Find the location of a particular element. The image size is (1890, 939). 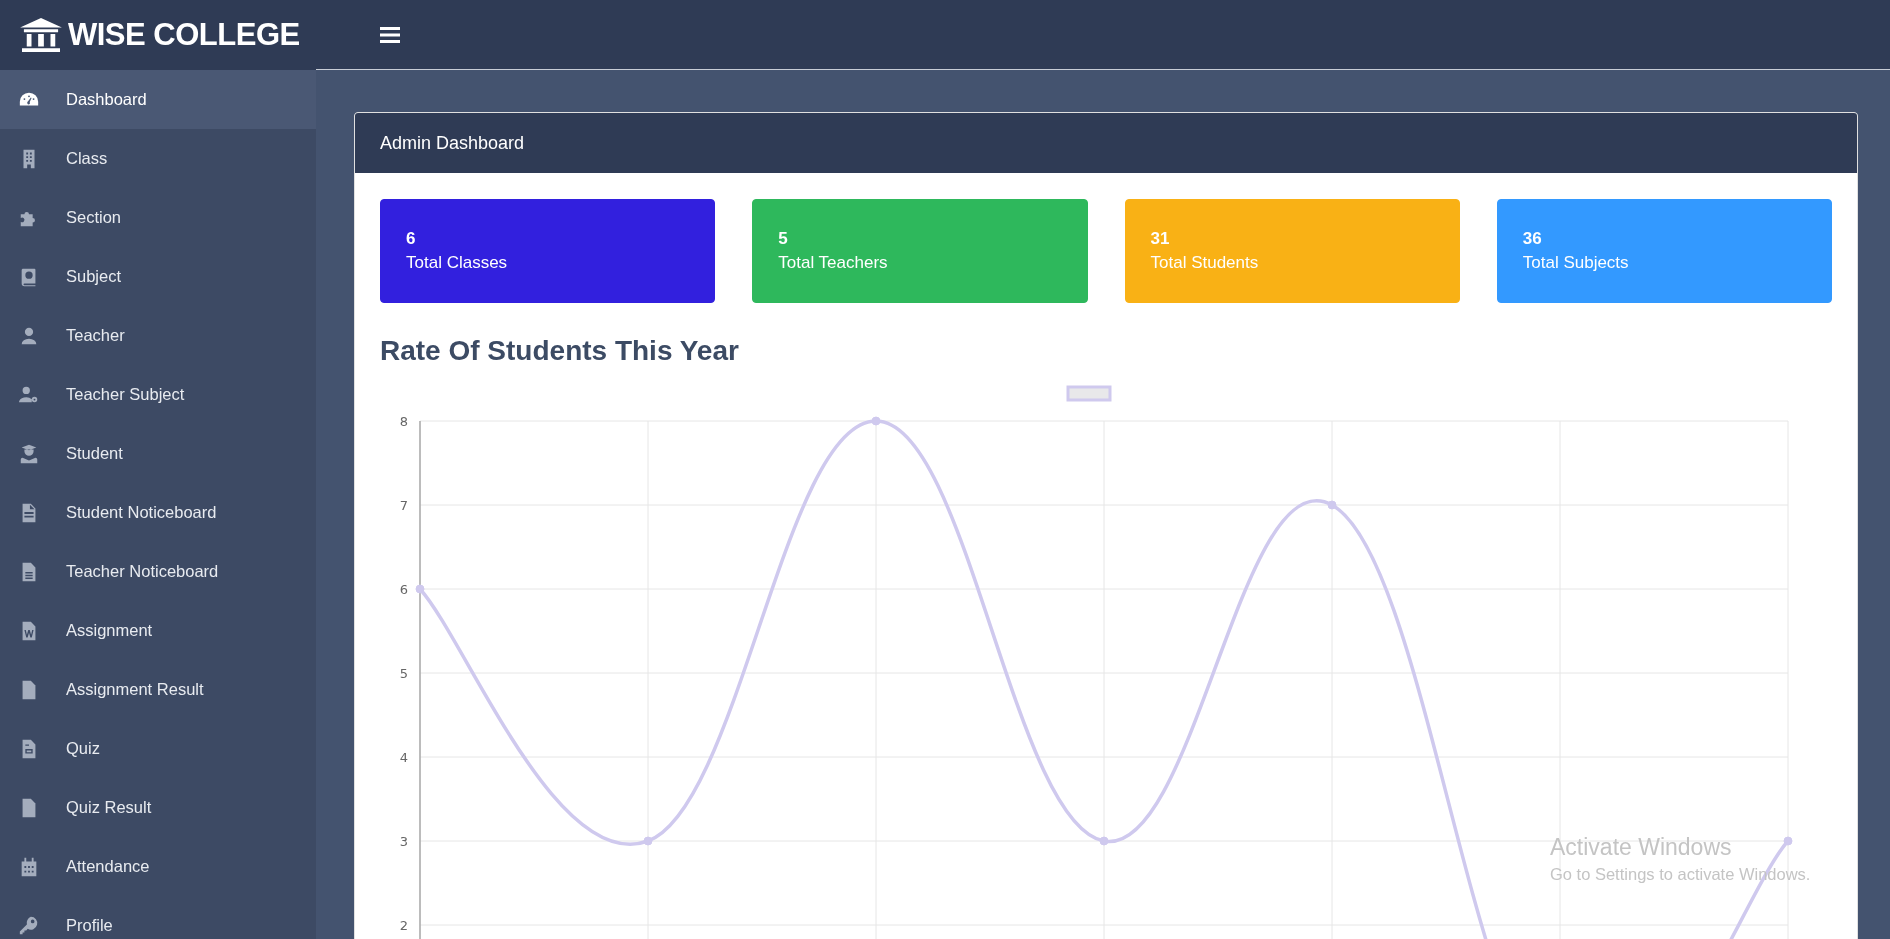

sidebar-item: Student Noticeboard is located at coordinates (158, 512).